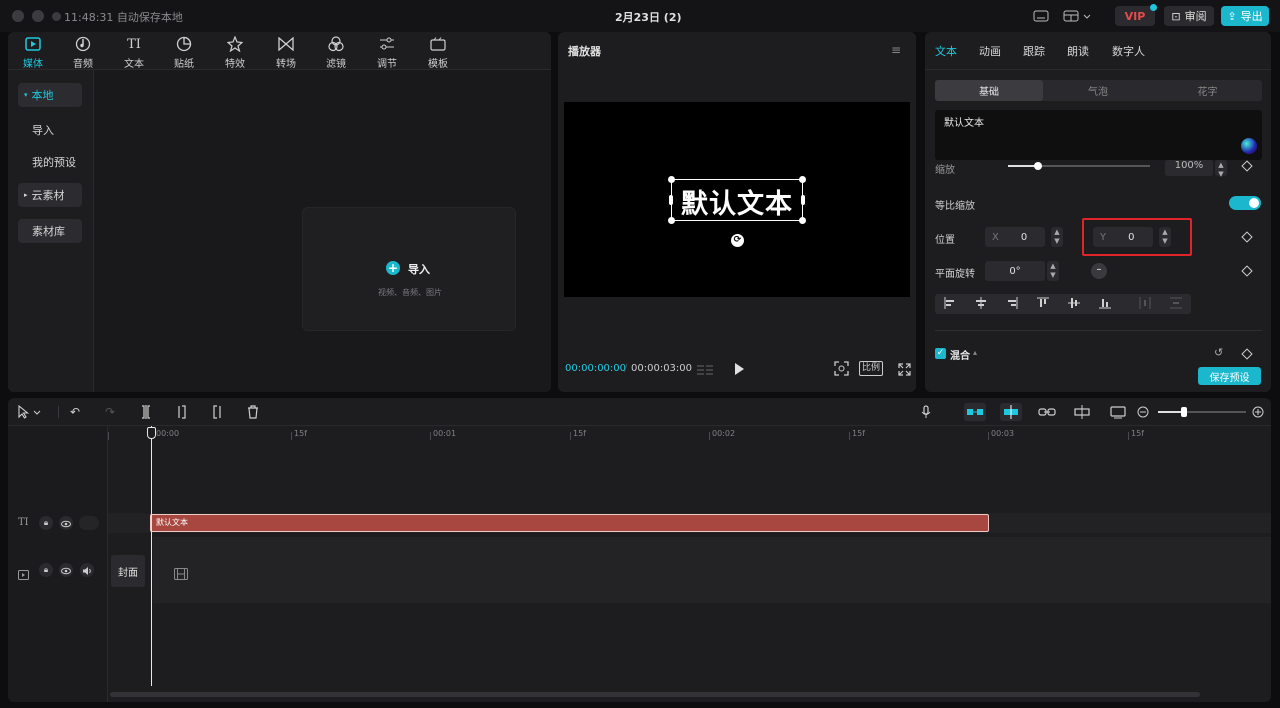 This screenshot has height=708, width=1280. I want to click on align-center-v-icon, so click(1074, 304).